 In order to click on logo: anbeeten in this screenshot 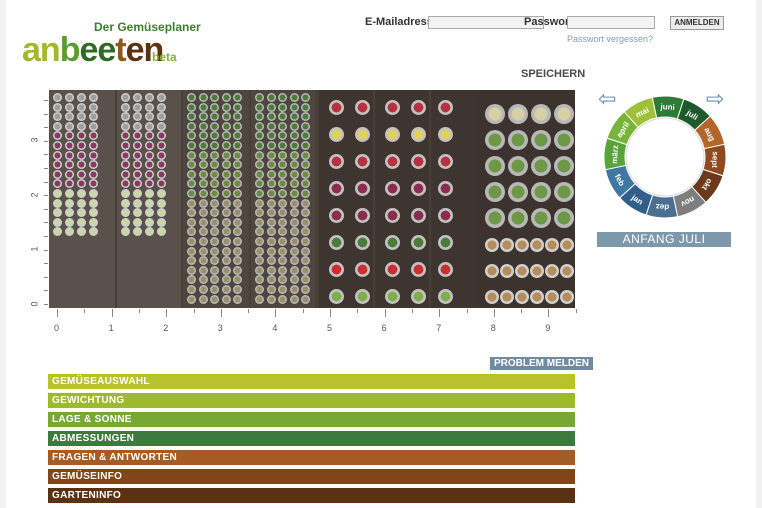, I will do `click(93, 50)`.